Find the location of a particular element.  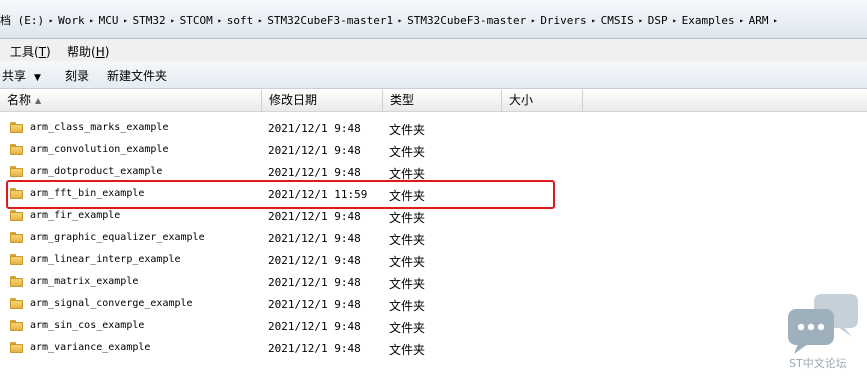

breadcrumb-item: STM32 is located at coordinates (149, 20).